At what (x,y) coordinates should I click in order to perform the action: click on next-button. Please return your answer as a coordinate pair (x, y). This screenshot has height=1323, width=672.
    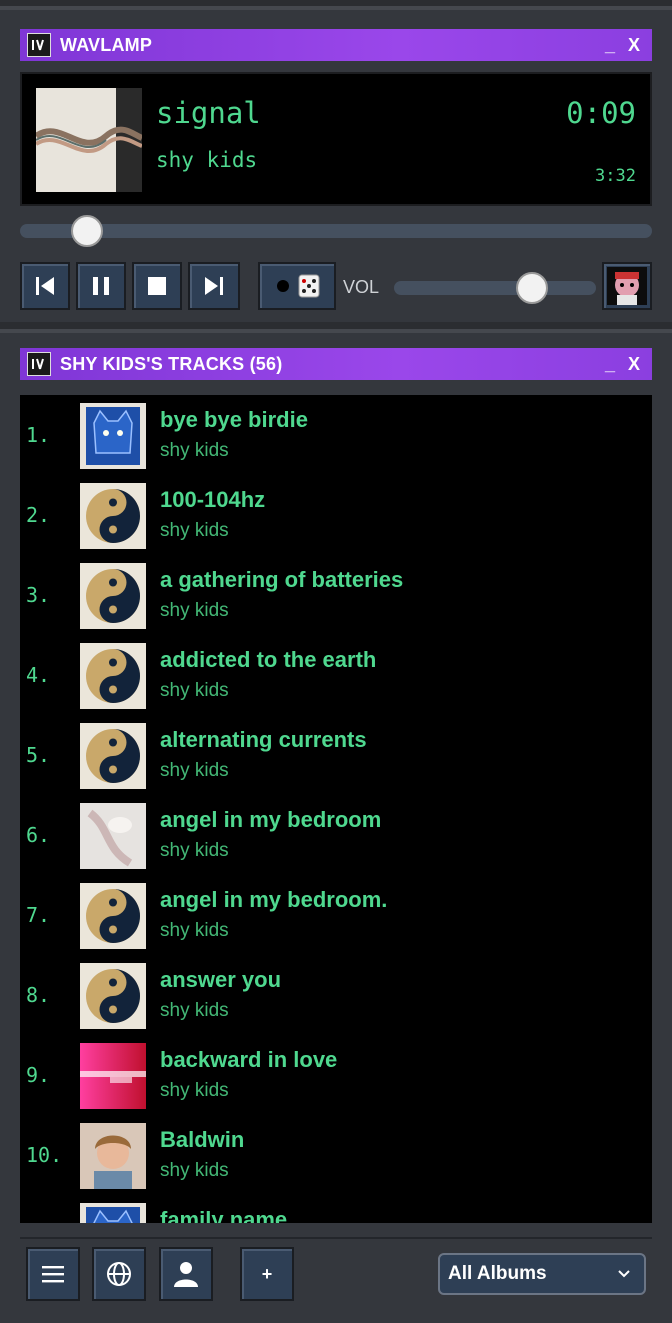
    Looking at the image, I should click on (214, 286).